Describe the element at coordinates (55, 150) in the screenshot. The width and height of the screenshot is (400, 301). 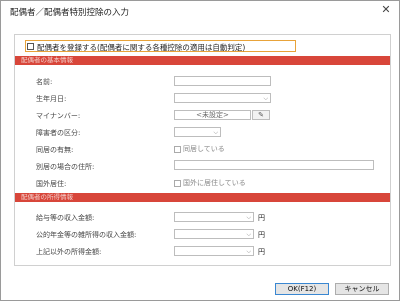
I see `cohabitation-label: 同居の有無:` at that location.